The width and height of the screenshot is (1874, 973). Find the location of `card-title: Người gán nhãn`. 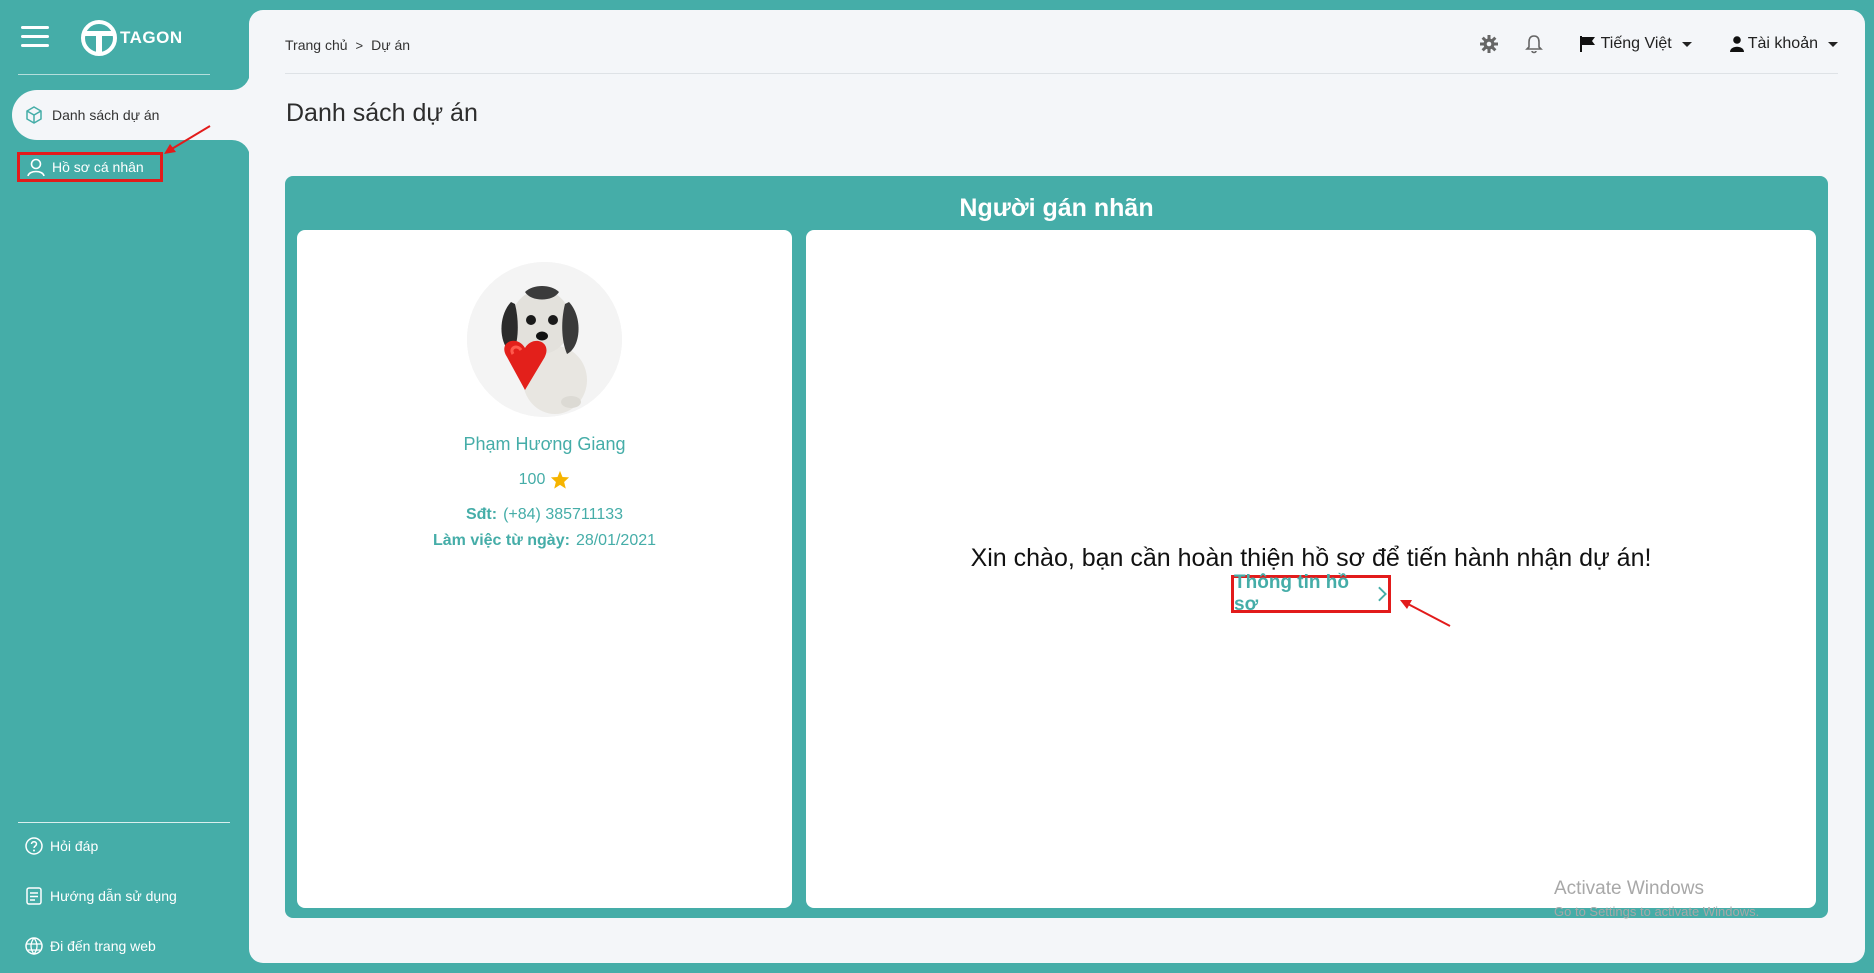

card-title: Người gán nhãn is located at coordinates (1056, 208).